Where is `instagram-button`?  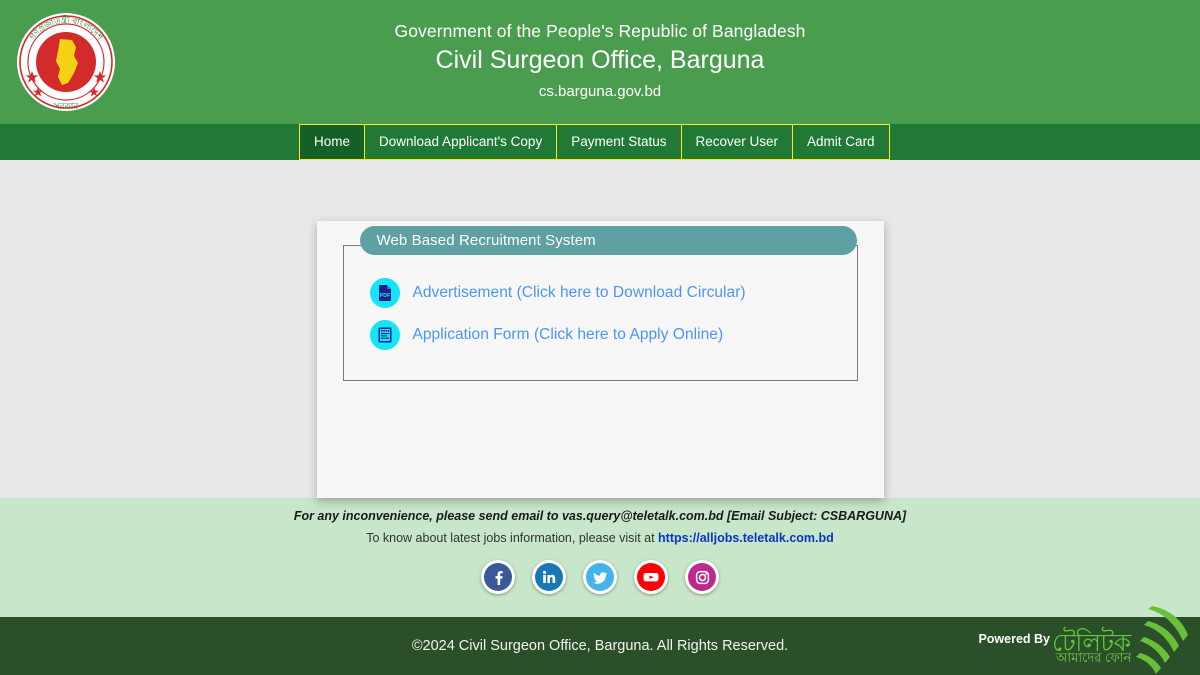
instagram-button is located at coordinates (702, 577).